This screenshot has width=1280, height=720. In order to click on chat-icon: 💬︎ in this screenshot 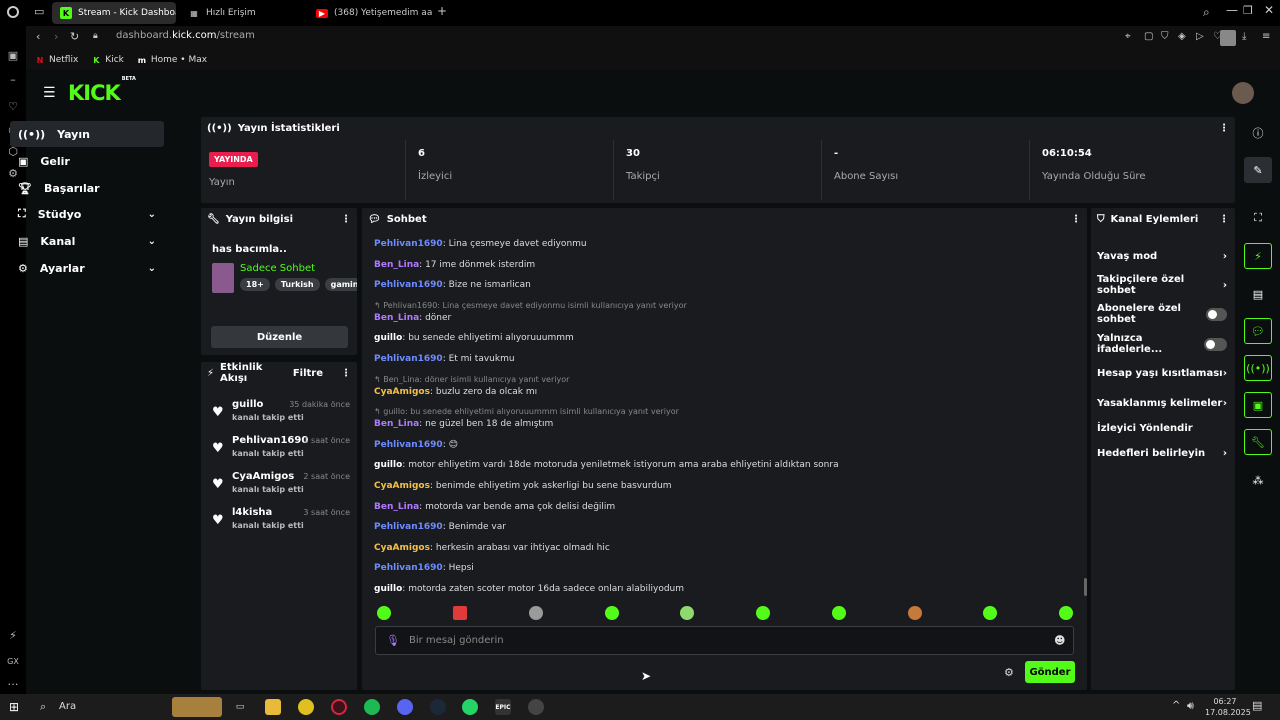, I will do `click(1258, 331)`.